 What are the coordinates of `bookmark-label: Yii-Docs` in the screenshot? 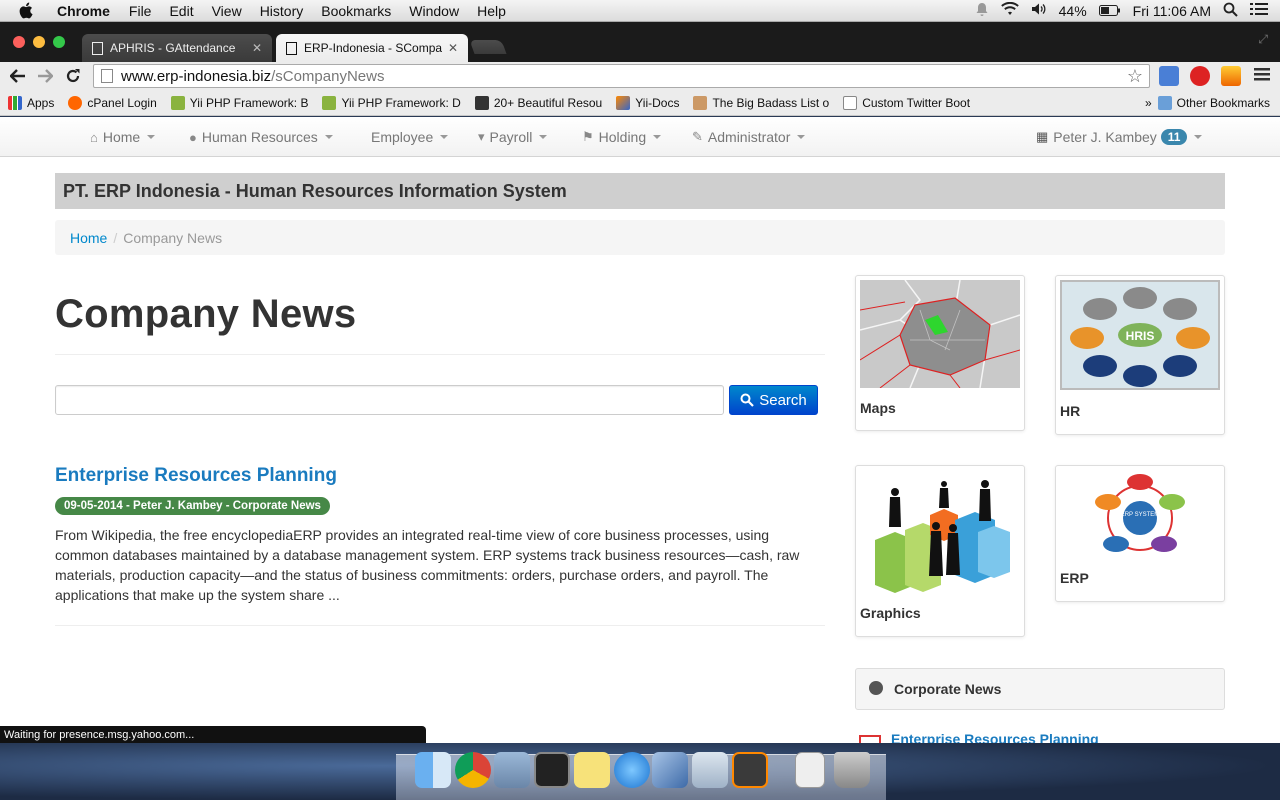 It's located at (657, 102).